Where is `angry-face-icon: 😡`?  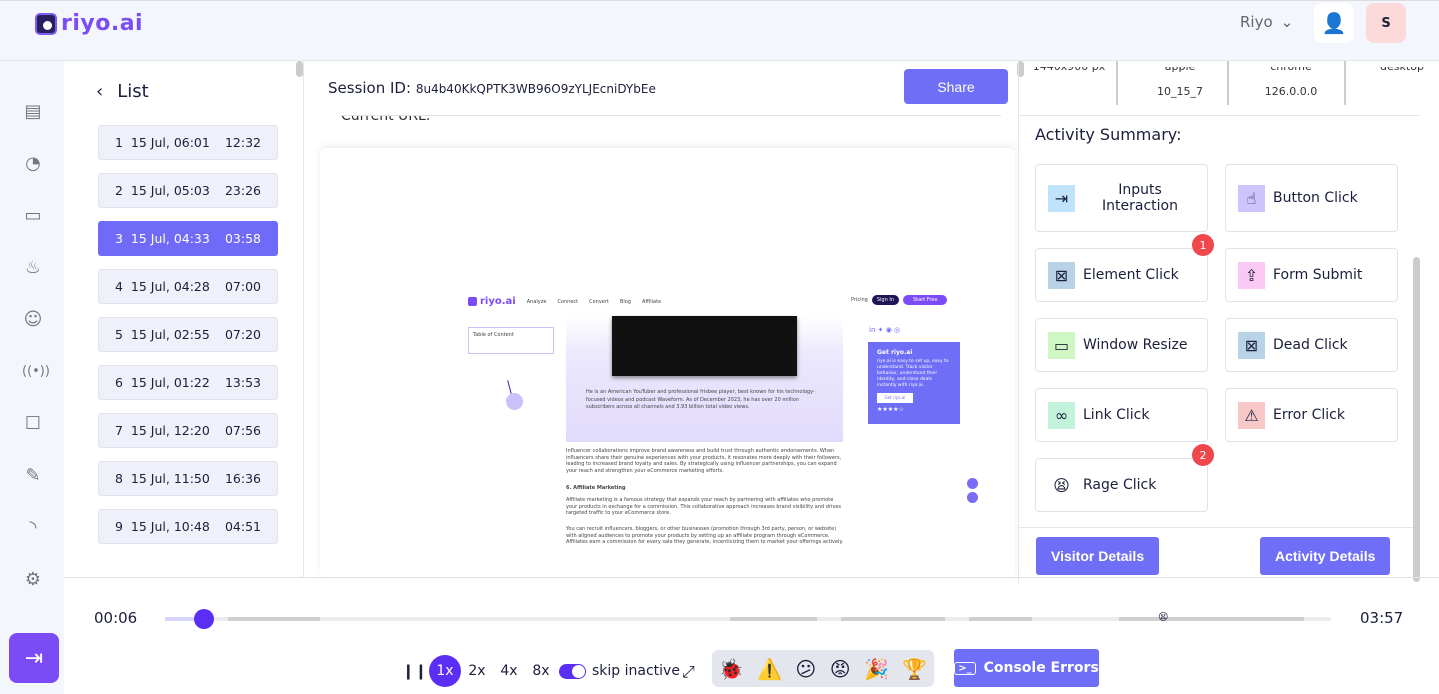
angry-face-icon: 😡 is located at coordinates (840, 669).